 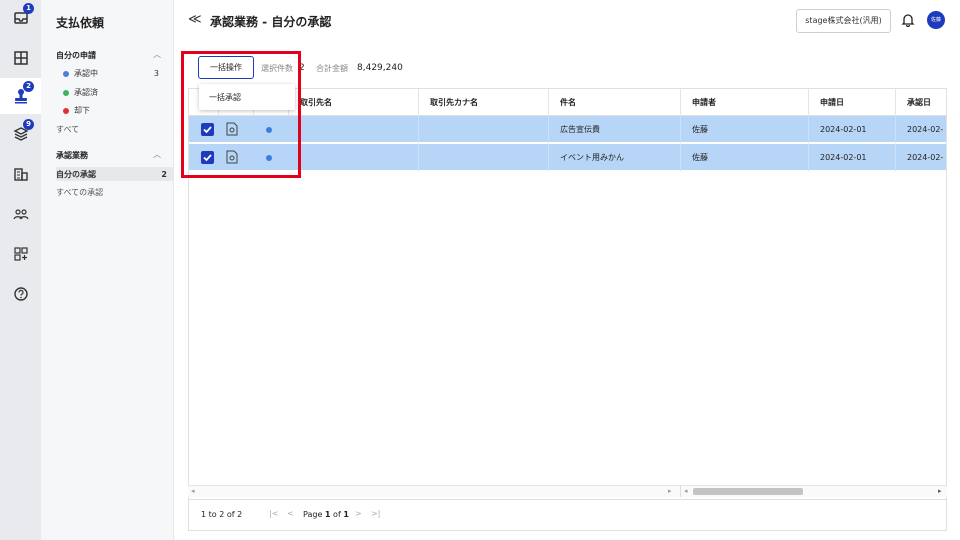 What do you see at coordinates (921, 102) in the screenshot?
I see `column-header: 承認日` at bounding box center [921, 102].